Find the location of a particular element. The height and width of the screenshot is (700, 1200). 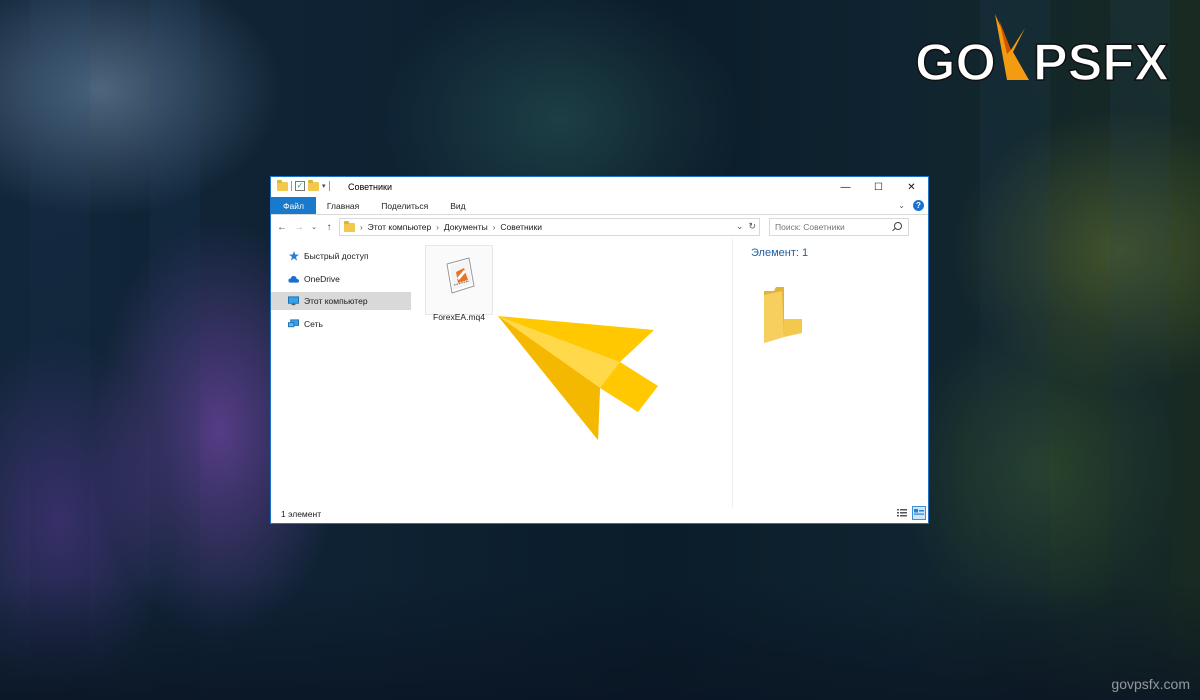

close-button: ✕ is located at coordinates (911, 187).